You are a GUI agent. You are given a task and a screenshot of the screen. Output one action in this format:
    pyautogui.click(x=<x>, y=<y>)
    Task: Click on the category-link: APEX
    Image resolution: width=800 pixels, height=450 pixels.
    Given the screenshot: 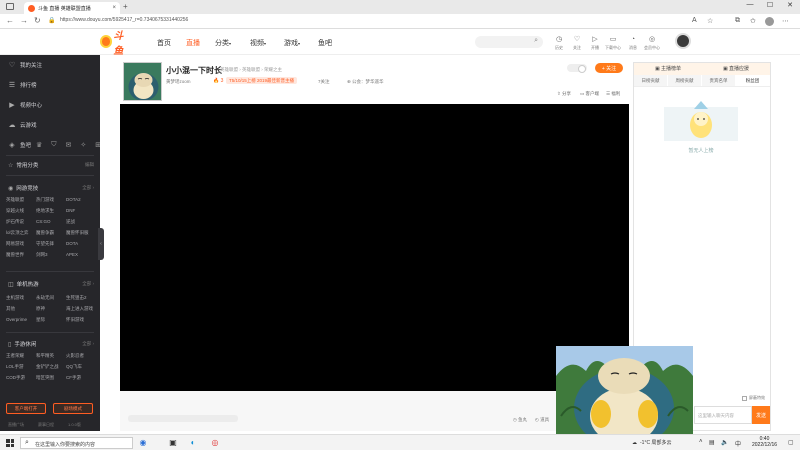 What is the action you would take?
    pyautogui.click(x=81, y=255)
    